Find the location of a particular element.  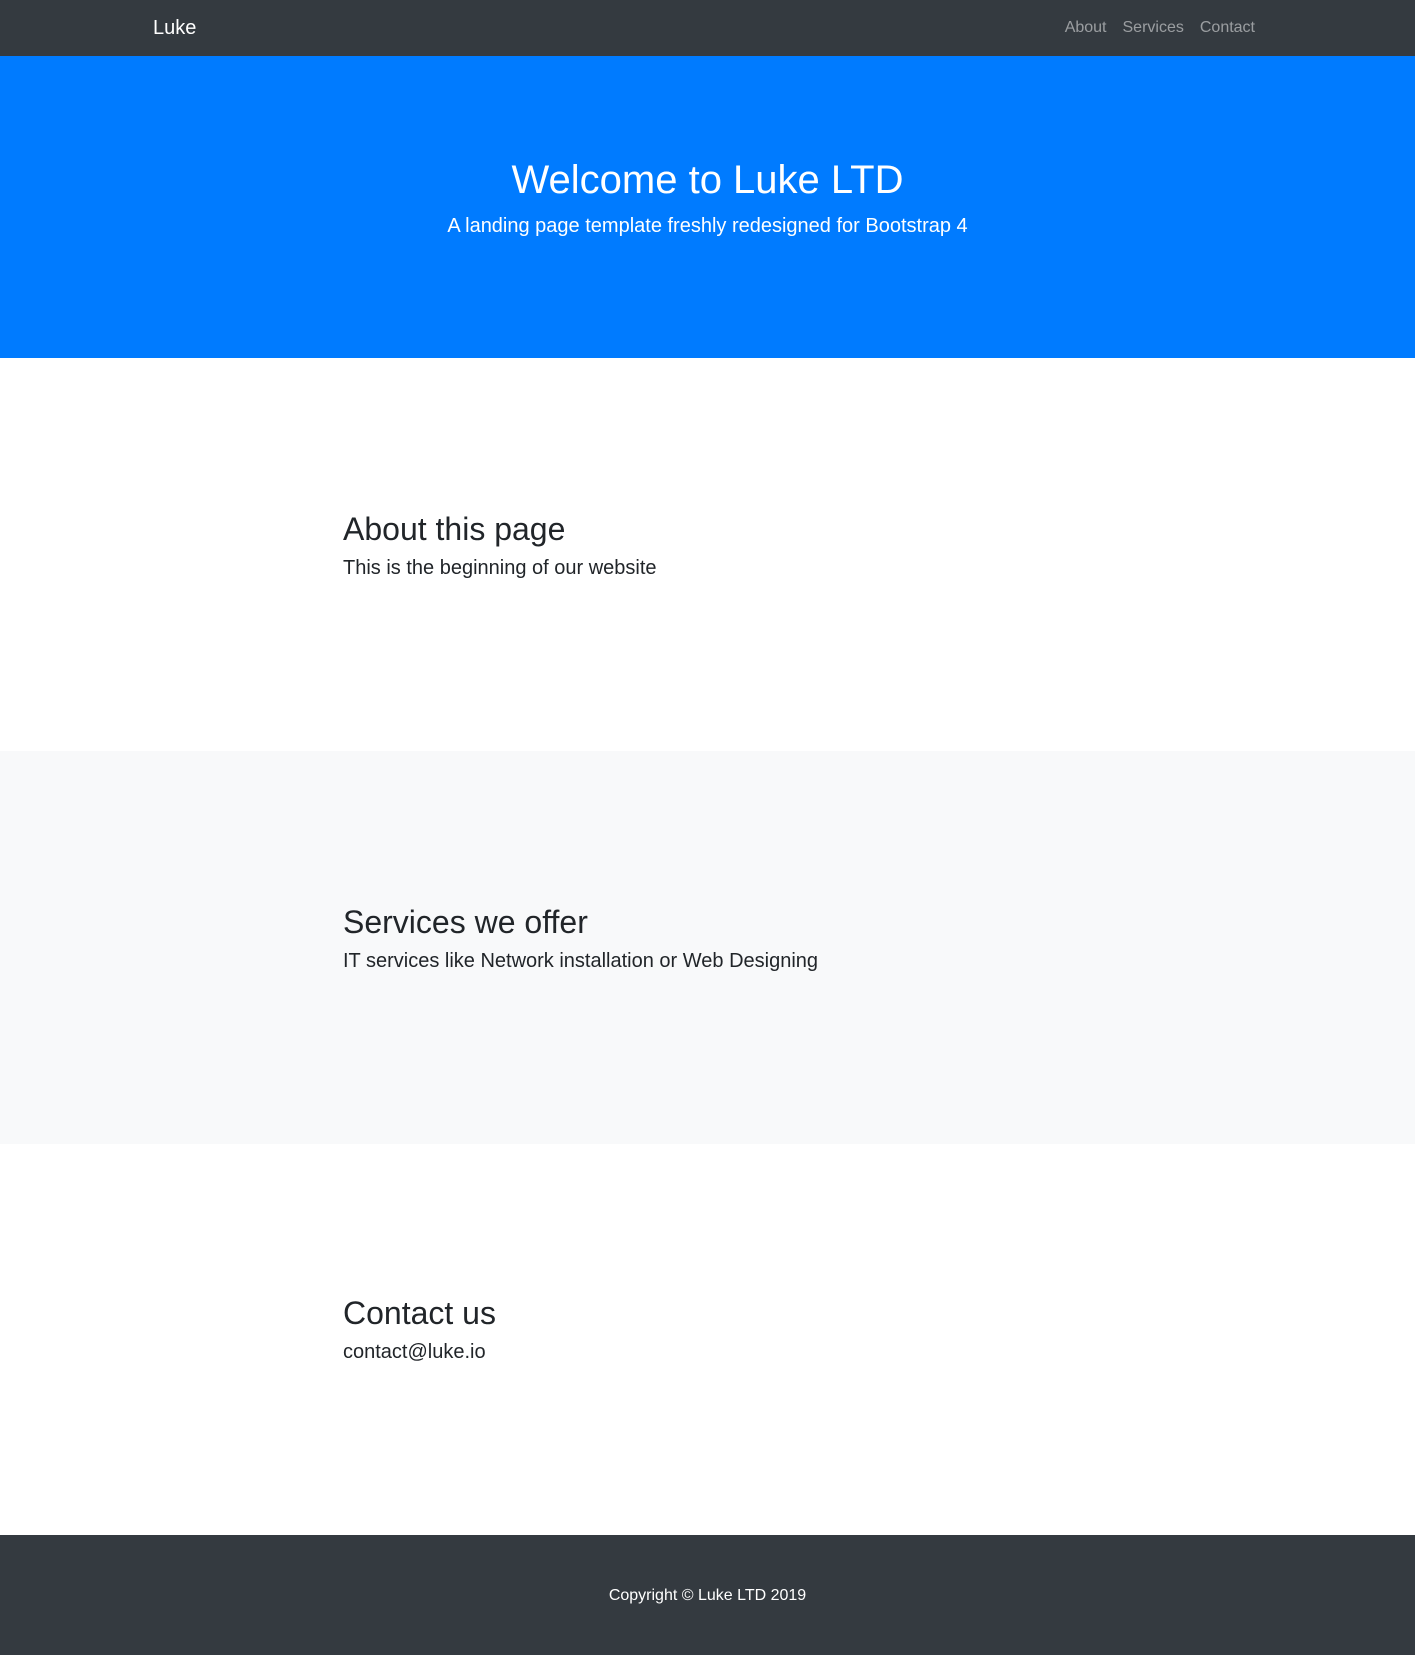

footer-copyright: Copyright © Luke LTD 2019 is located at coordinates (707, 1595).